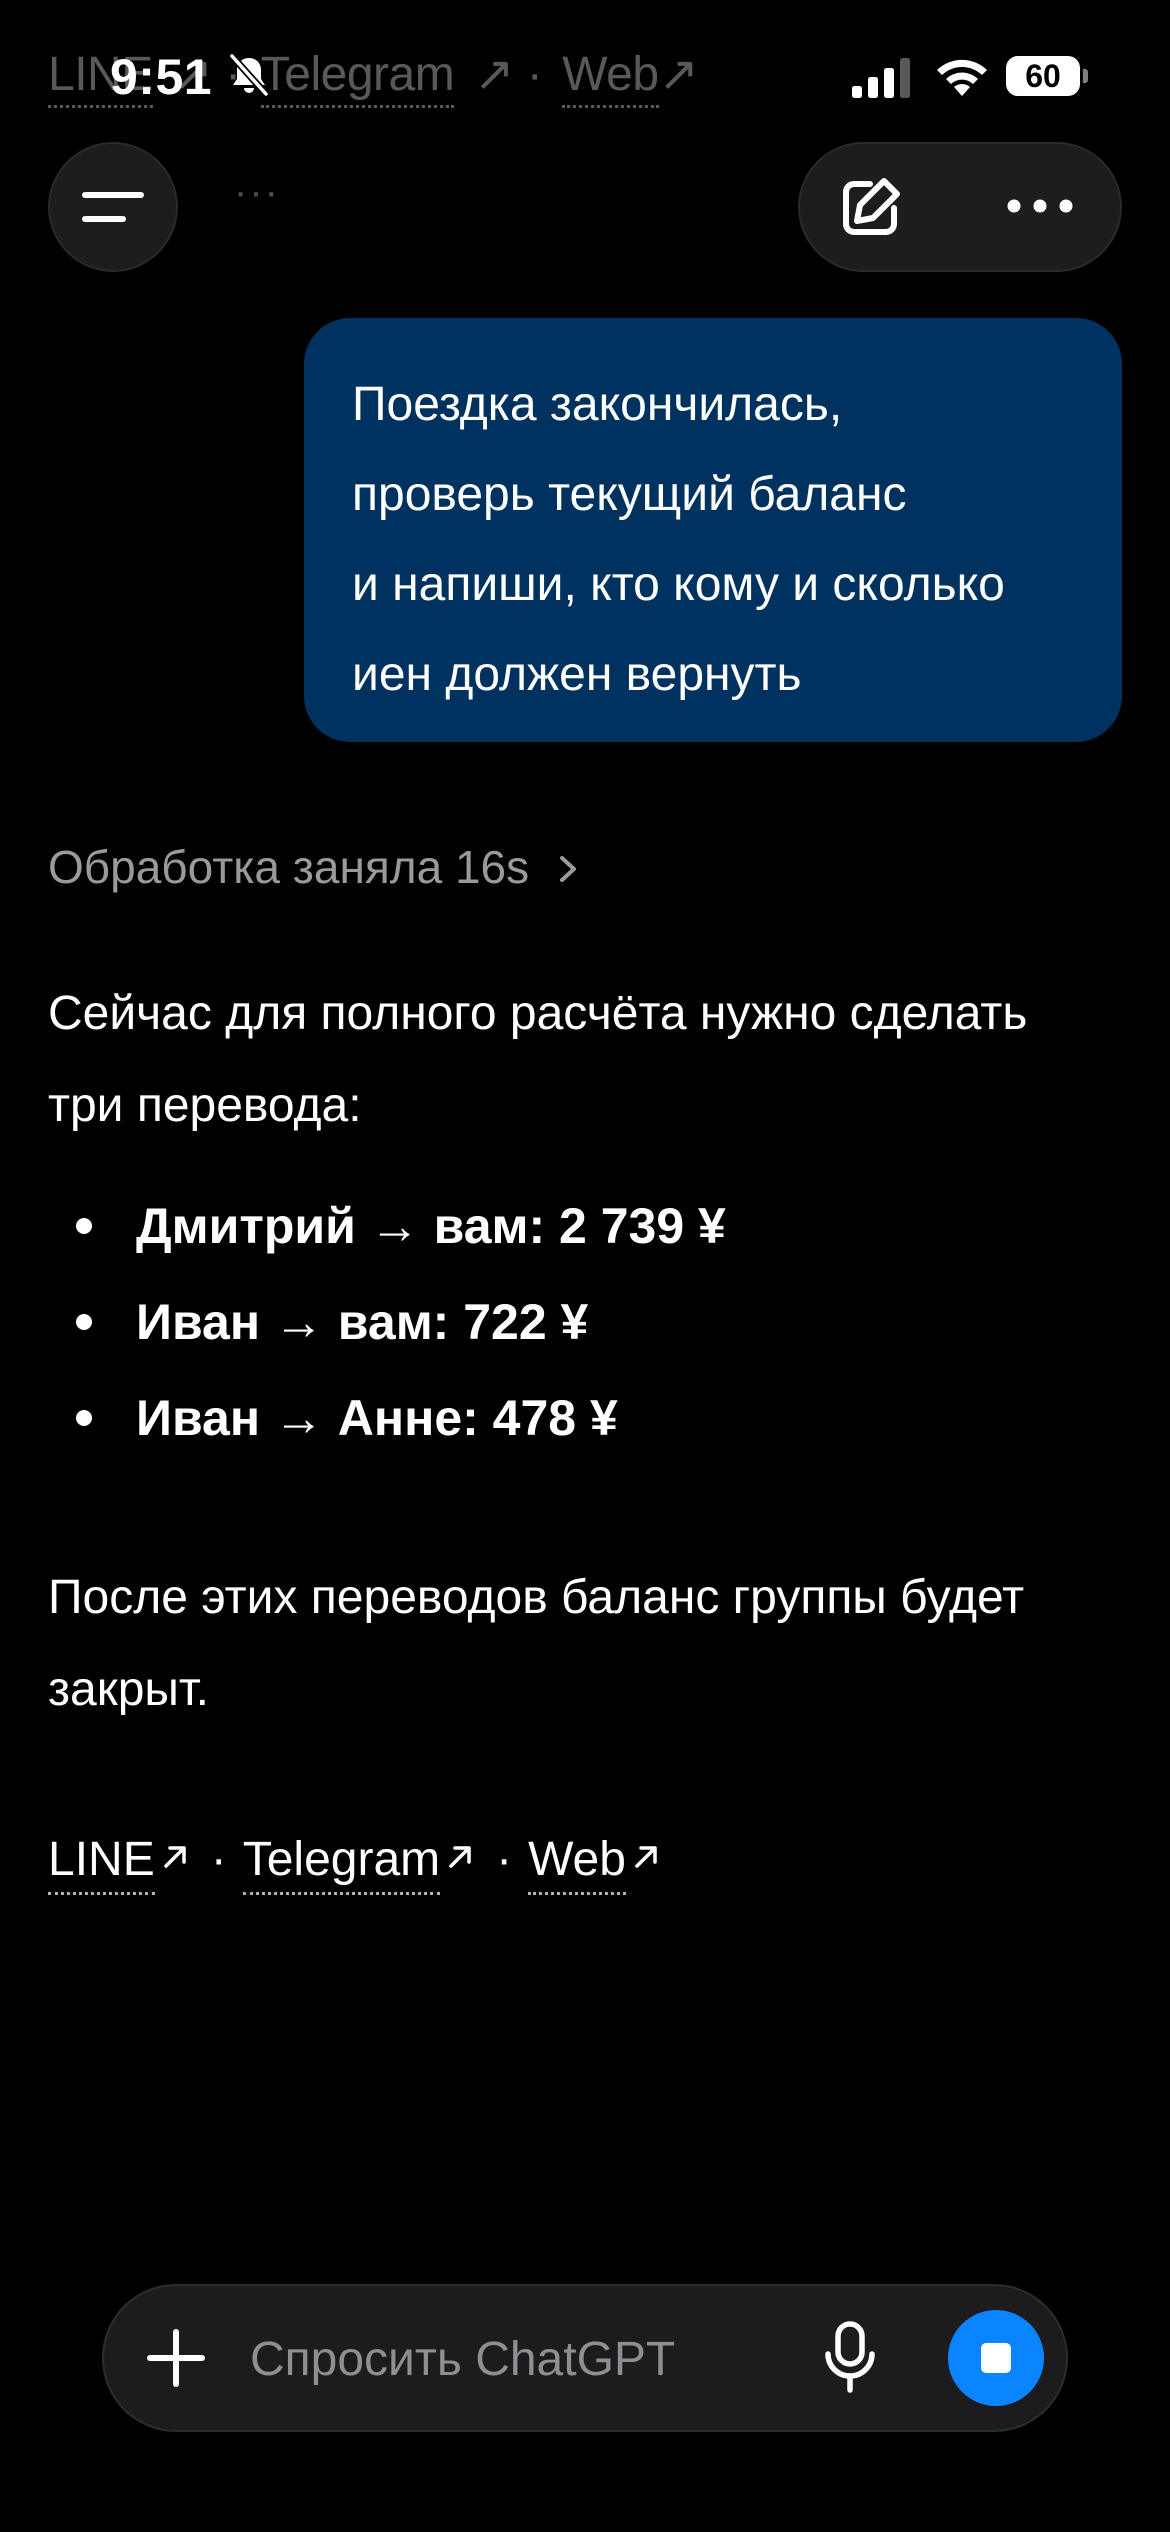 Image resolution: width=1170 pixels, height=2532 pixels. I want to click on assistant-intro-line: Сейчас для полного расчёта нужно сделать, so click(538, 1013).